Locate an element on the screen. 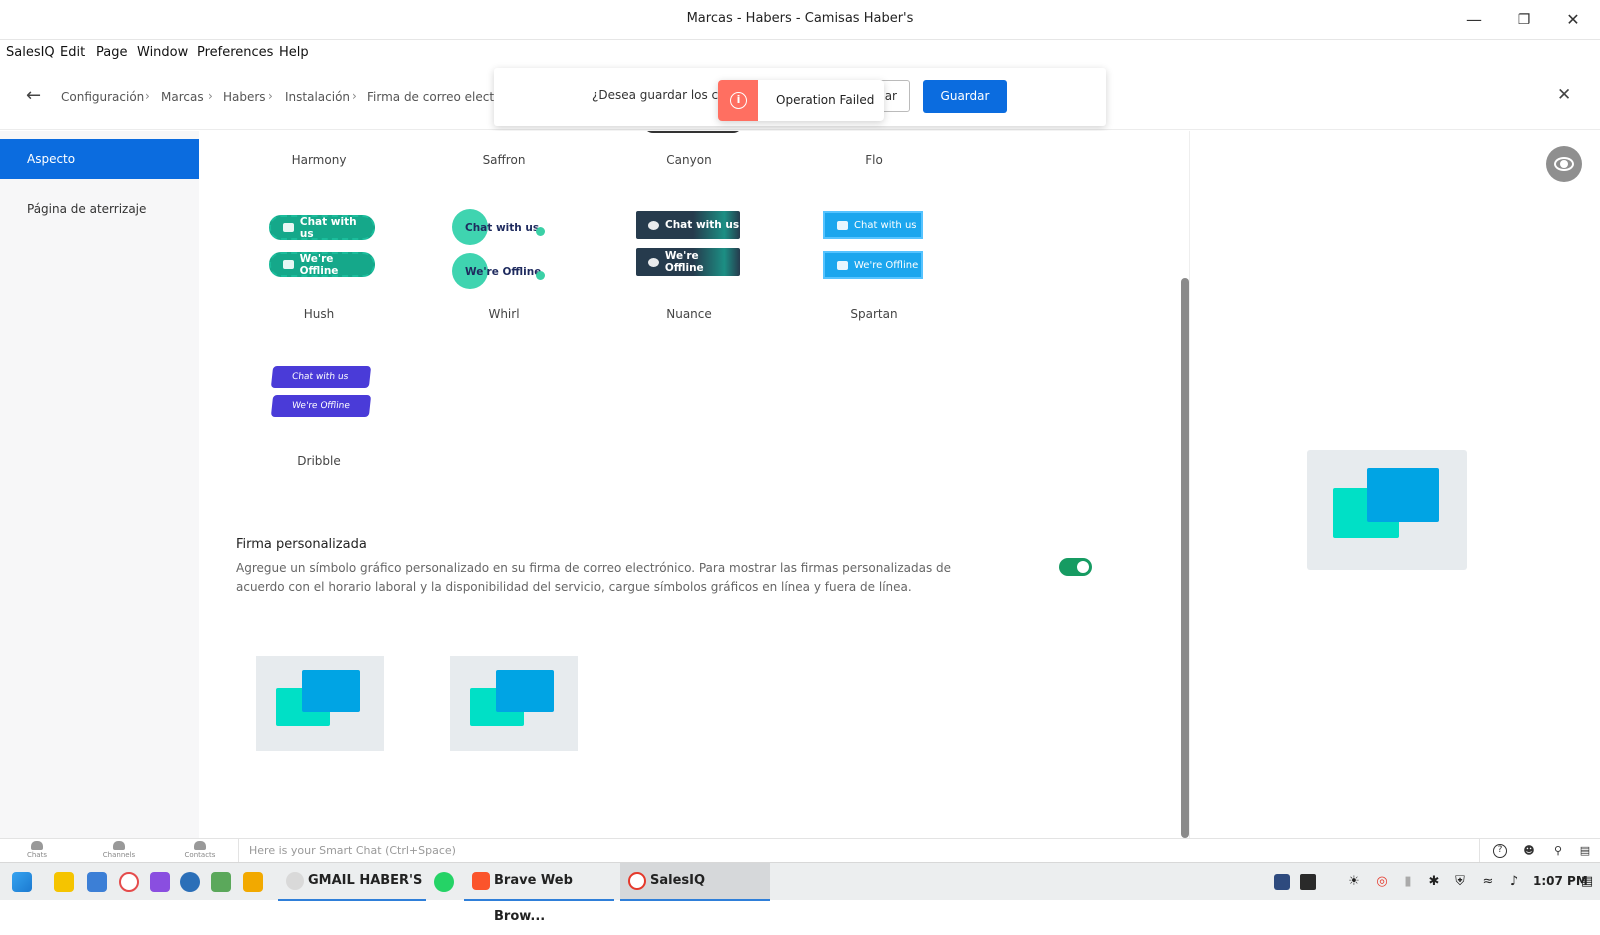 This screenshot has height=935, width=1600. style-label-spartan: Spartan is located at coordinates (874, 314).